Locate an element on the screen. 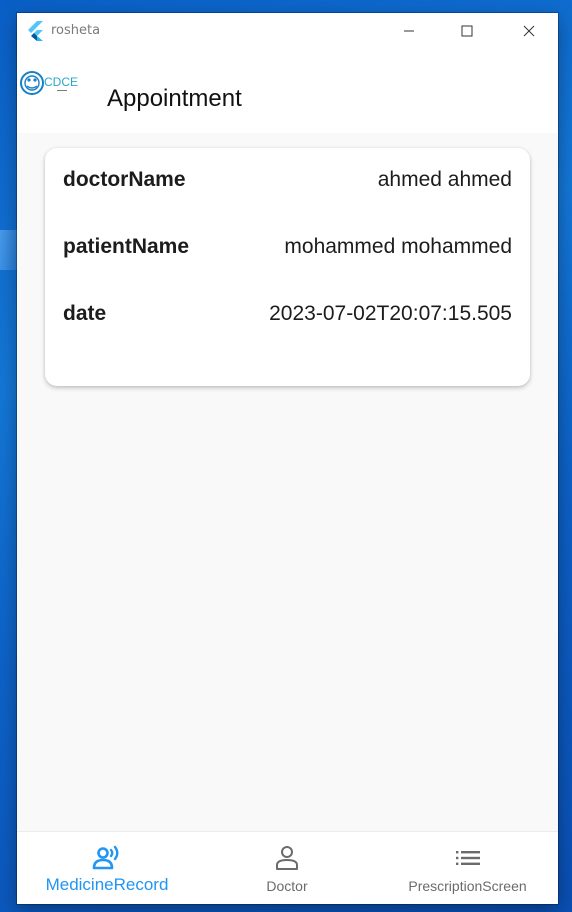 This screenshot has height=912, width=572. title-bar: rosheta is located at coordinates (287, 31).